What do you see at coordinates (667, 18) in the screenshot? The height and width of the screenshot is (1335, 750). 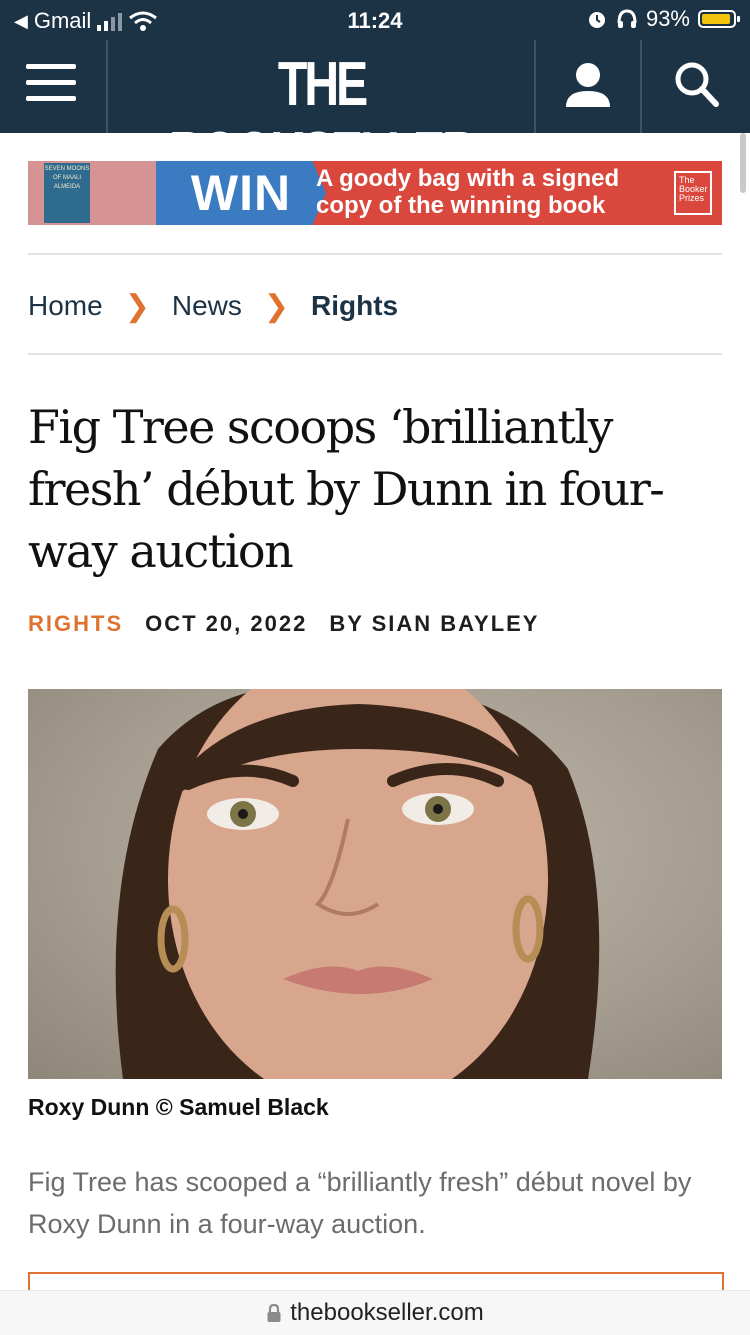 I see `battery-percent: 93%` at bounding box center [667, 18].